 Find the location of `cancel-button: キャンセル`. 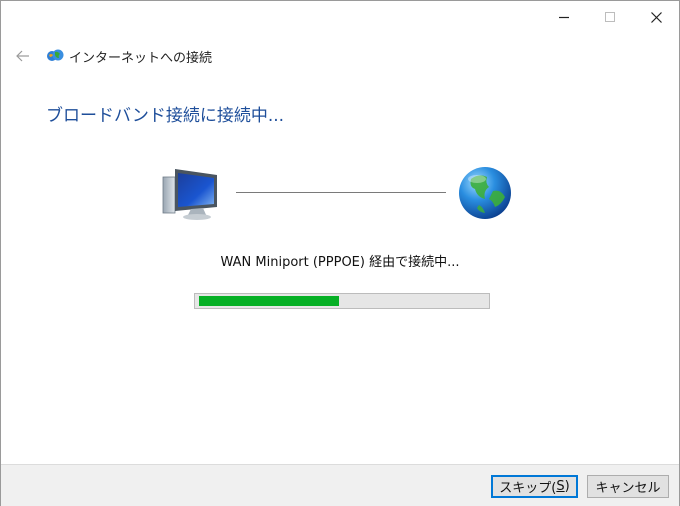

cancel-button: キャンセル is located at coordinates (628, 486).